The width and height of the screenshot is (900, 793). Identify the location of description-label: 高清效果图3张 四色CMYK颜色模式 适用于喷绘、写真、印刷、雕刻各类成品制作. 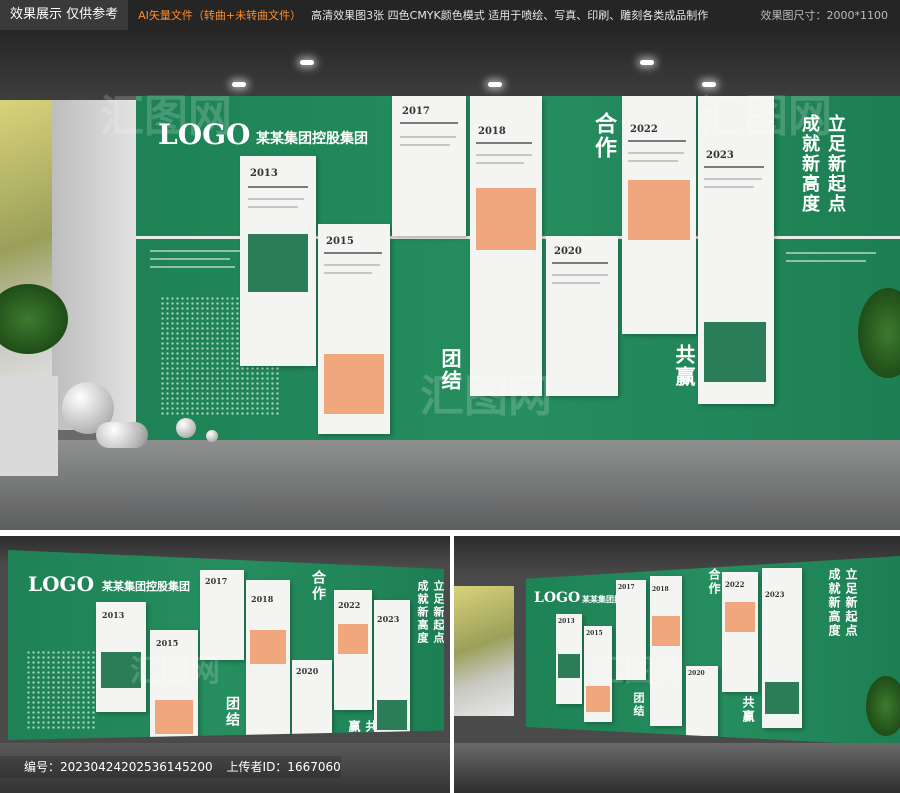
(510, 15).